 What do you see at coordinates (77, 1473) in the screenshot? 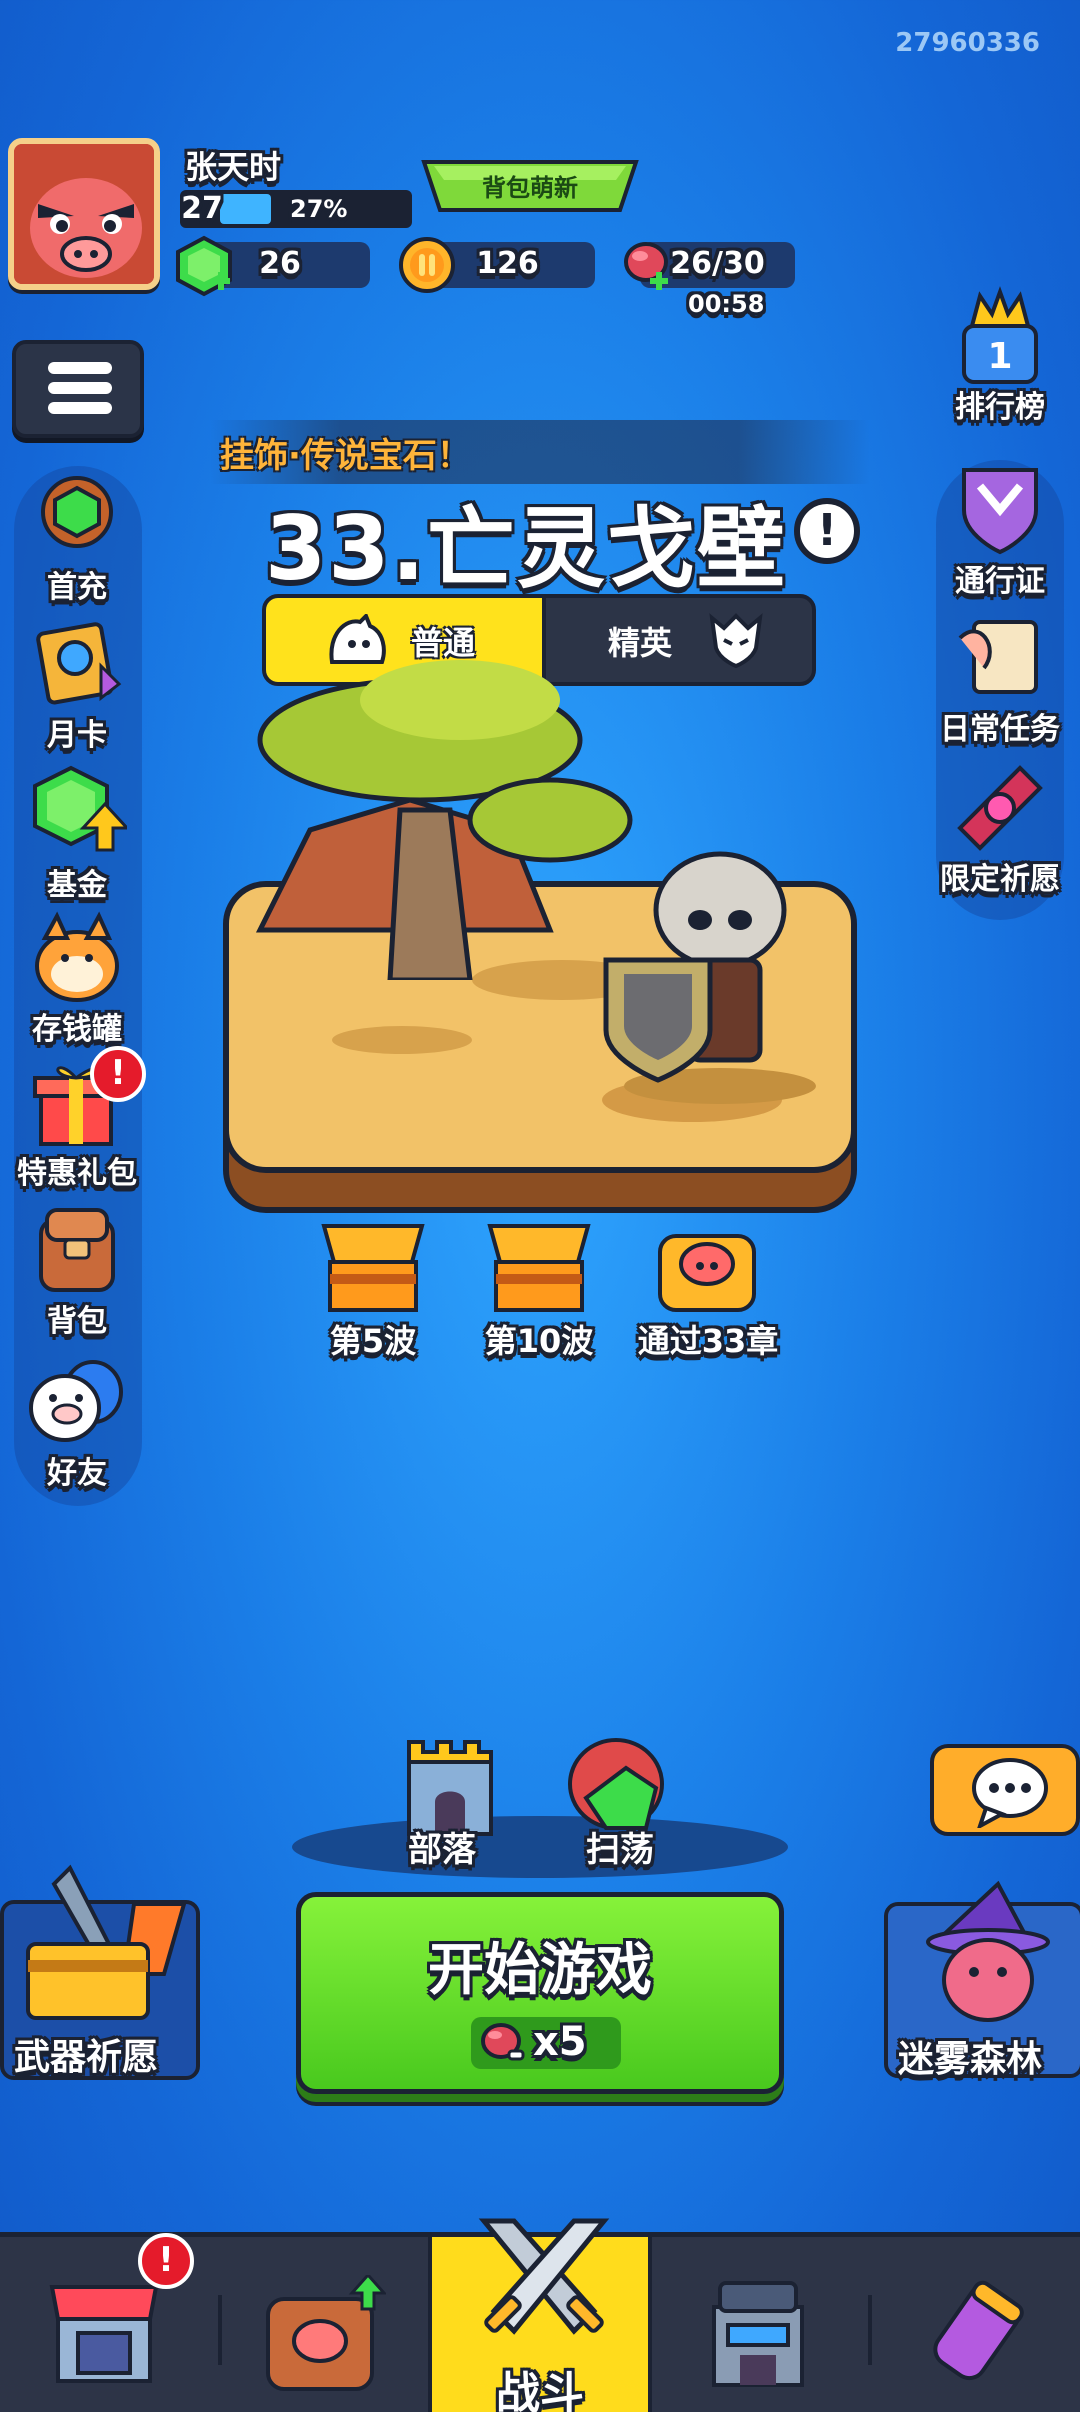
I see `side-item-label: 好友` at bounding box center [77, 1473].